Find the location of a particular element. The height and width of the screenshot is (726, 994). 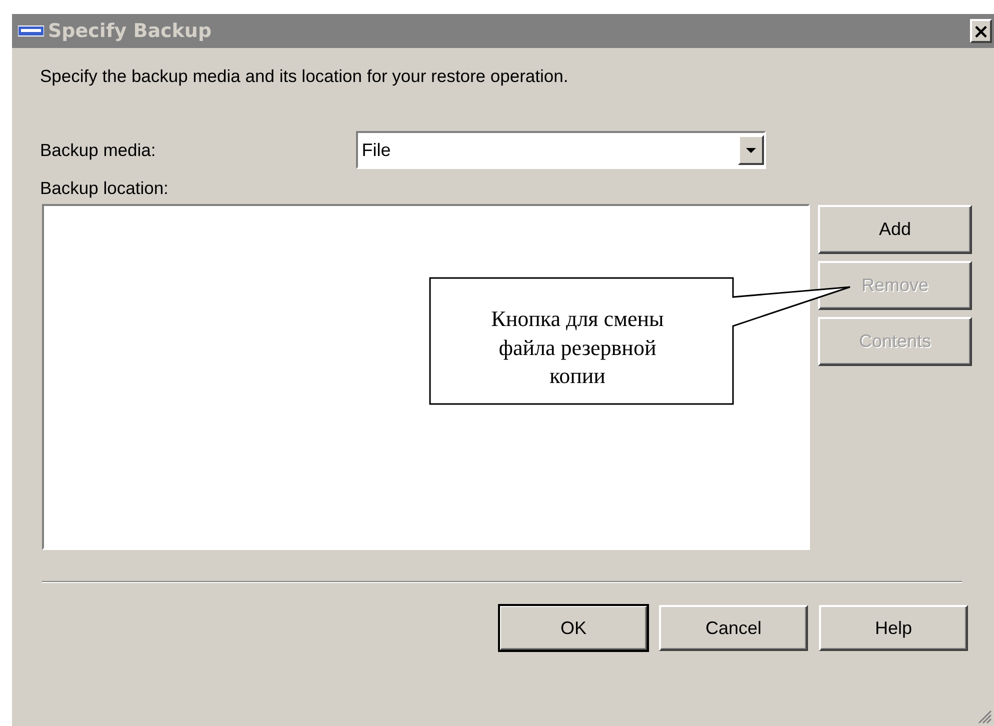

media-dropdown: File is located at coordinates (561, 150).